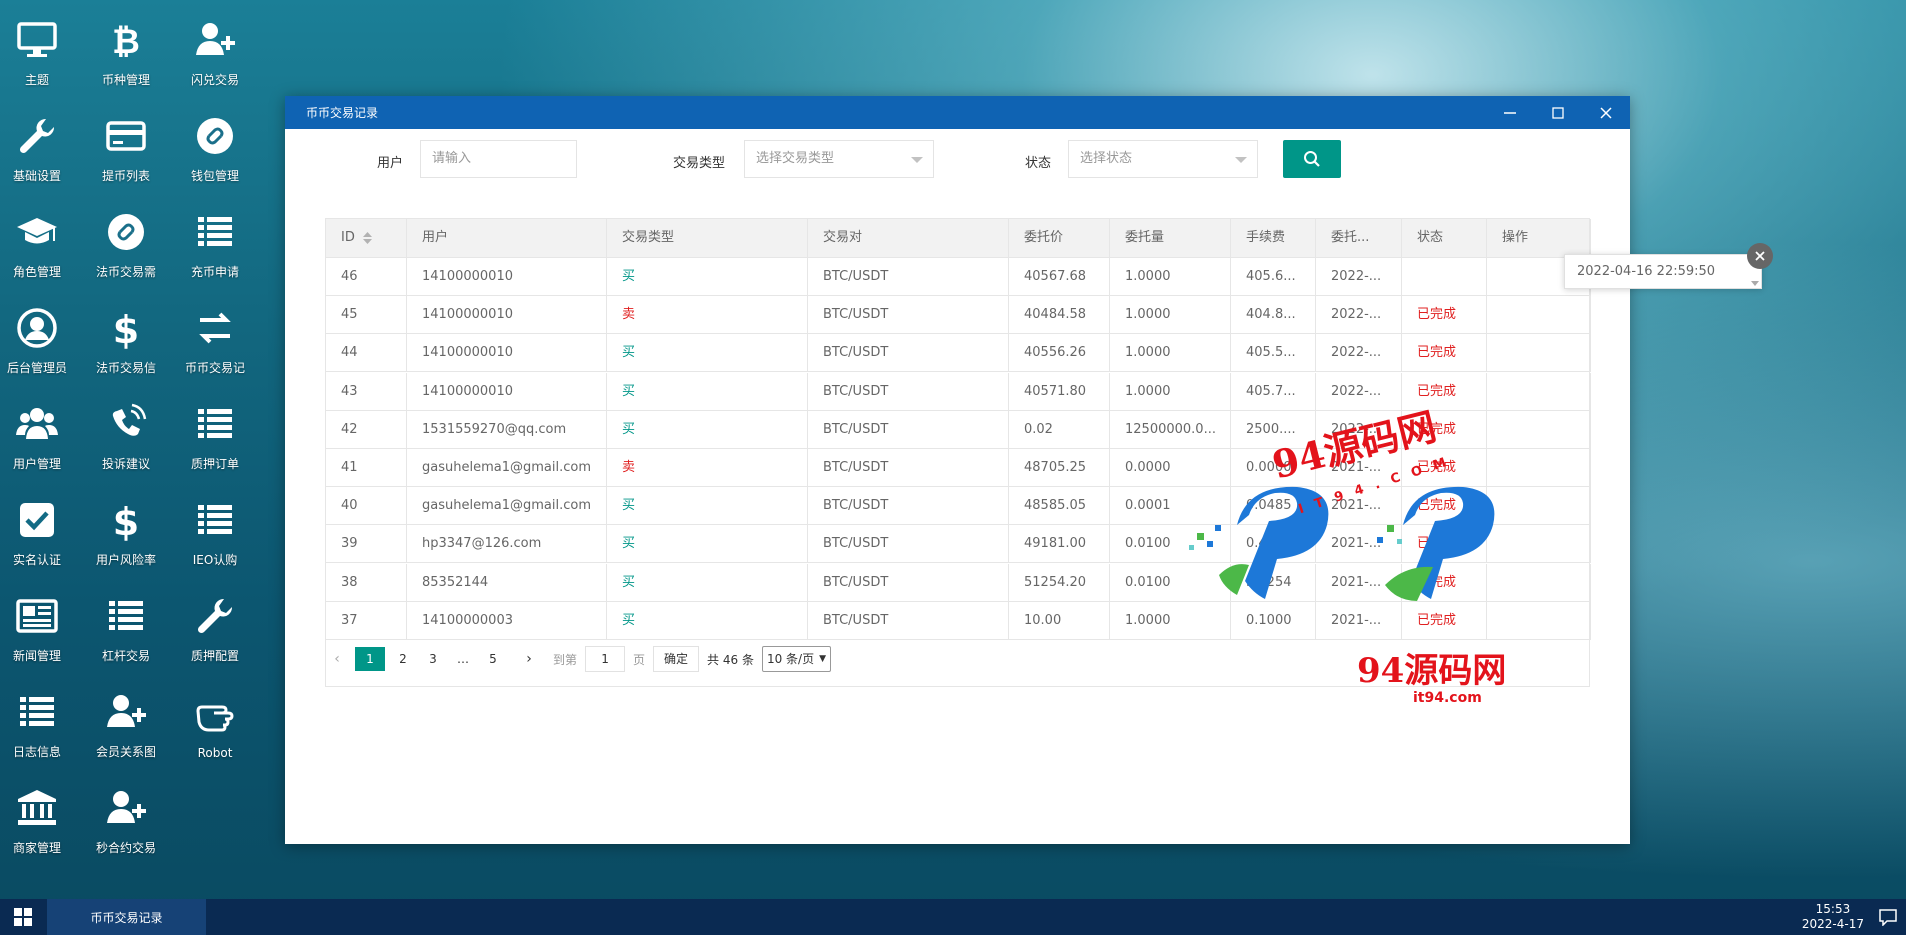  What do you see at coordinates (126, 619) in the screenshot?
I see `desktop-icon: 杠杆交易` at bounding box center [126, 619].